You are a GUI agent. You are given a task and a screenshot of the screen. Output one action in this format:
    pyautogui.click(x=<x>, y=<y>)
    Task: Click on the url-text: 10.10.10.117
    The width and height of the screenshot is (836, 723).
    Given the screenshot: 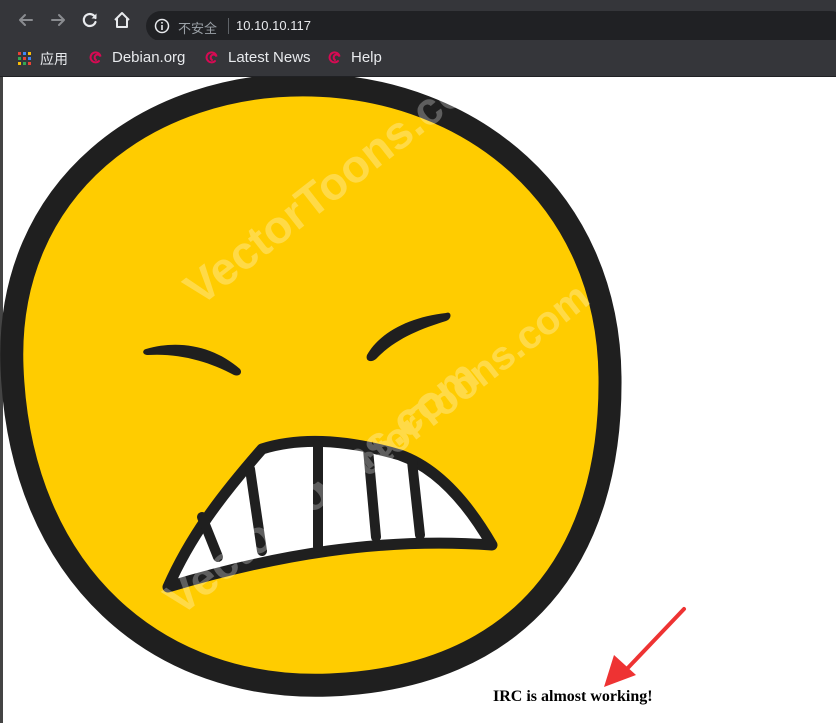 What is the action you would take?
    pyautogui.click(x=273, y=25)
    